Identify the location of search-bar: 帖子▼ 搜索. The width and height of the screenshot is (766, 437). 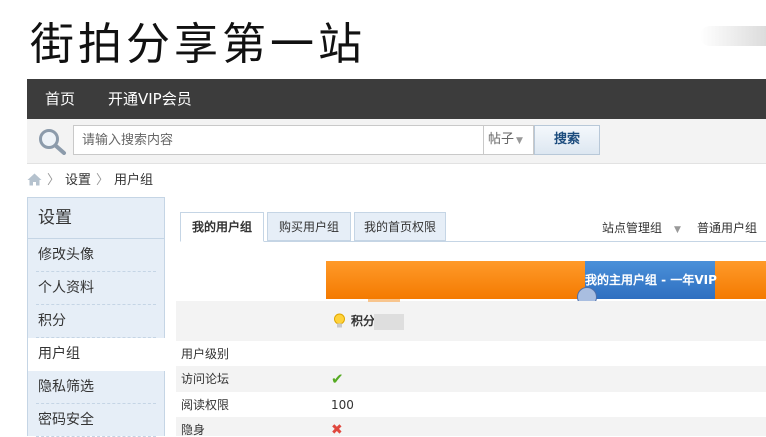
(396, 141).